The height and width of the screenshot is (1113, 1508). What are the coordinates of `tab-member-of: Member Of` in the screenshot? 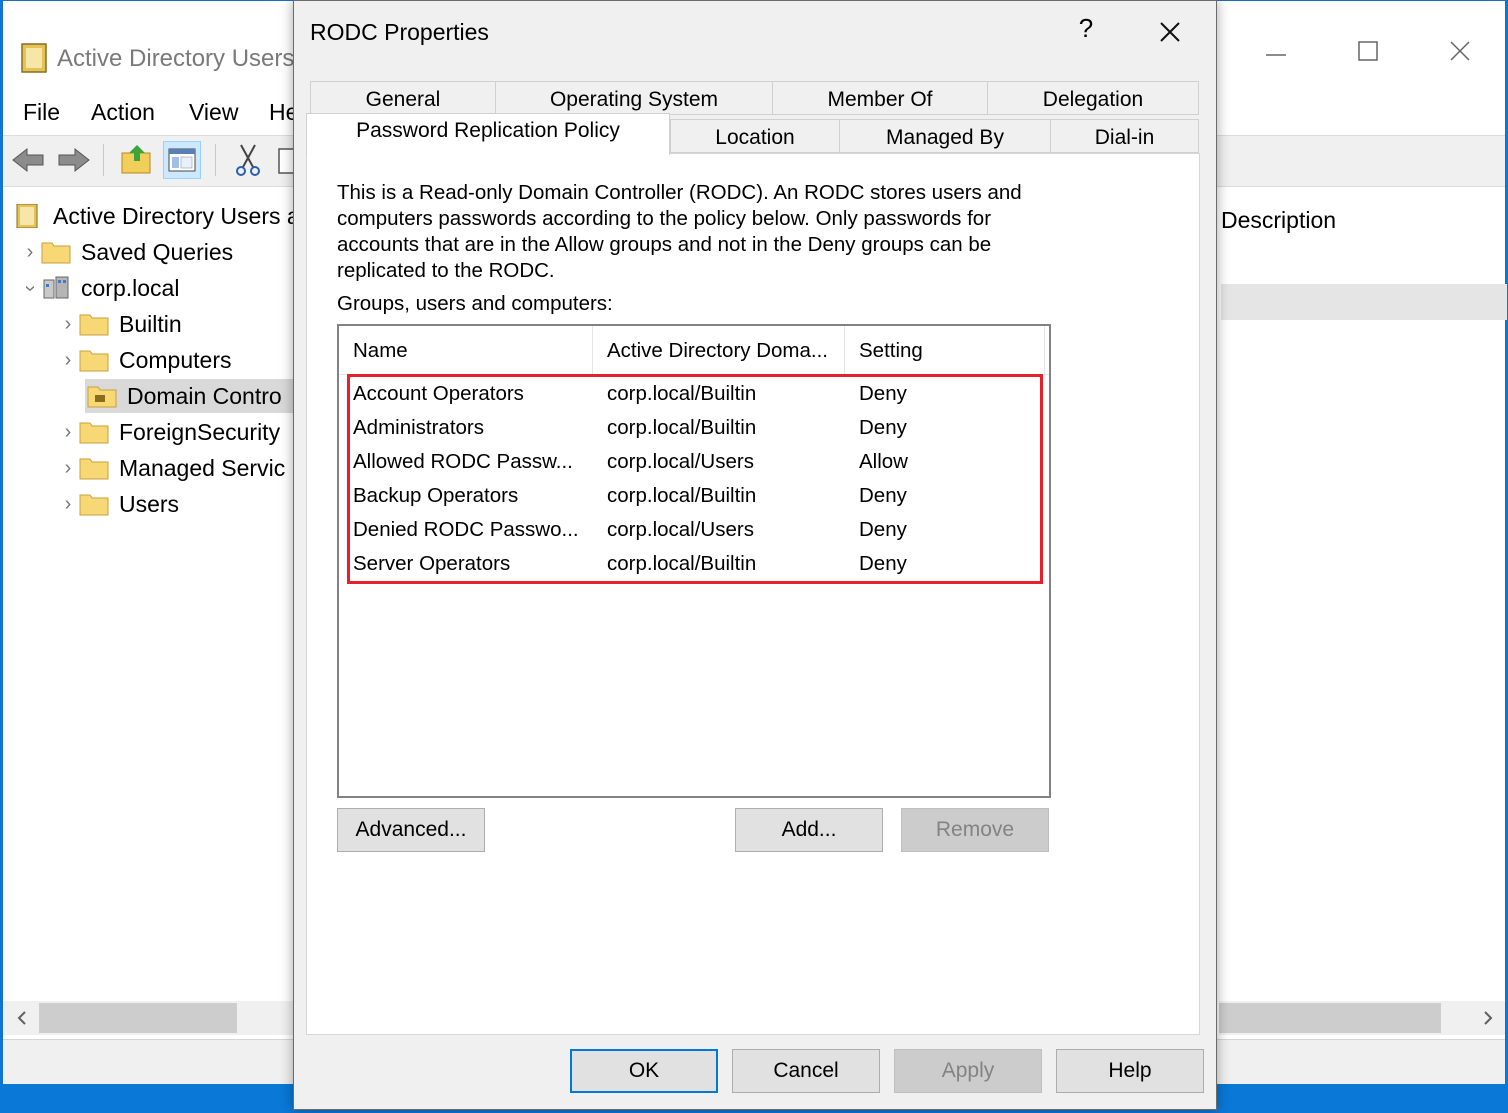 It's located at (880, 98).